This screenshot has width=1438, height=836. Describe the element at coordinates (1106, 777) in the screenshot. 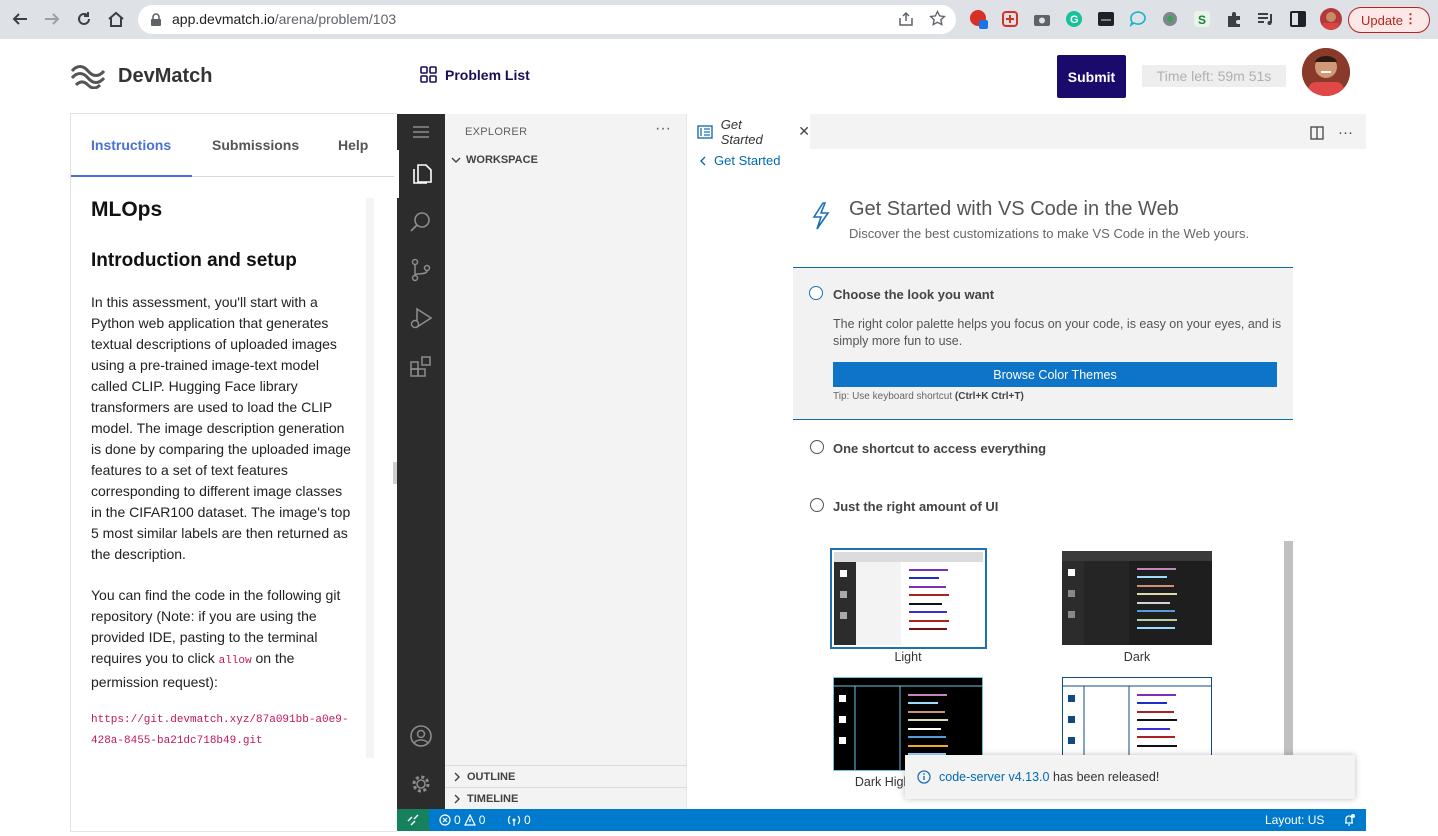

I see `notification-text: has been released!` at that location.